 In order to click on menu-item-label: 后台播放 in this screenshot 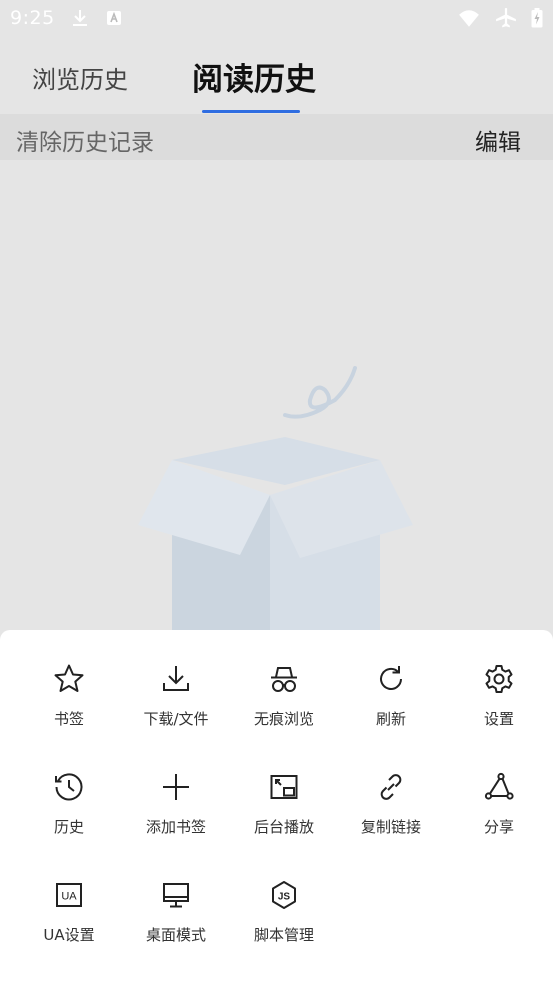, I will do `click(283, 827)`.